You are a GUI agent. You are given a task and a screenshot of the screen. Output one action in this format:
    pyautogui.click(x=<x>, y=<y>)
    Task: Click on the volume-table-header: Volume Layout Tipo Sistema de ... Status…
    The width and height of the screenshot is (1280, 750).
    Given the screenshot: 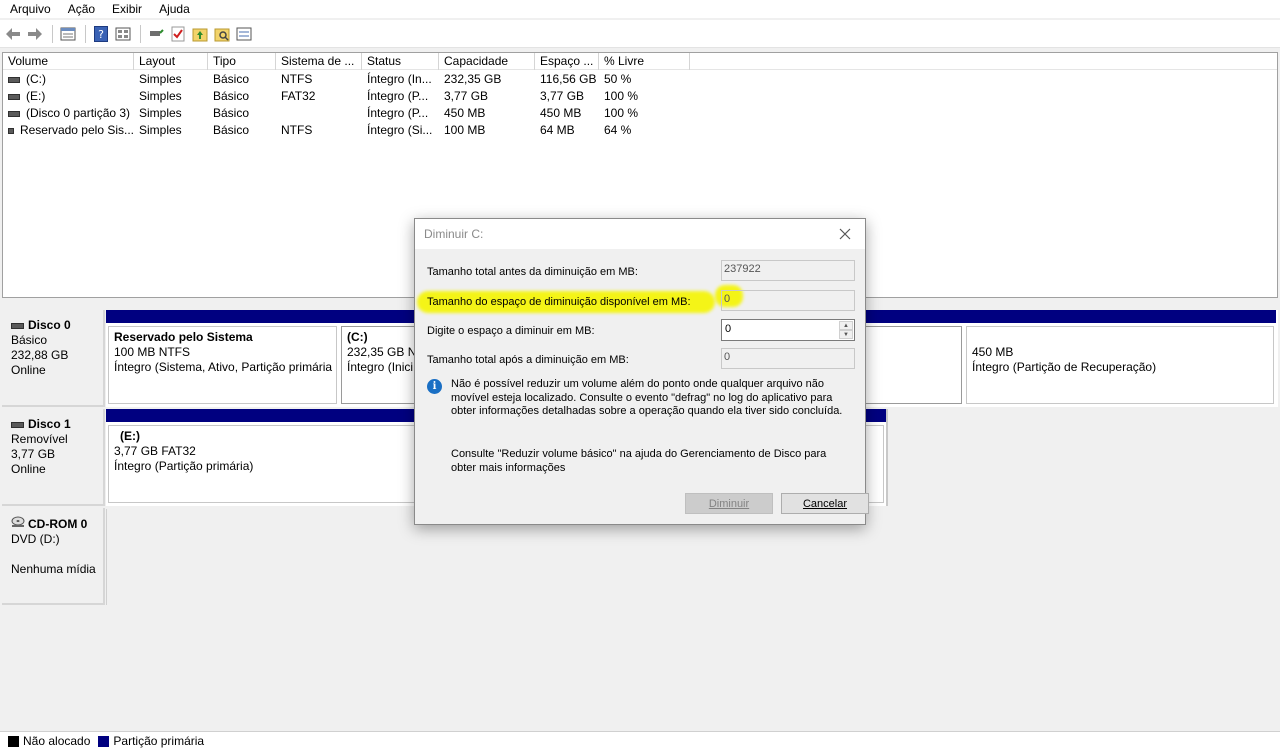 What is the action you would take?
    pyautogui.click(x=640, y=61)
    